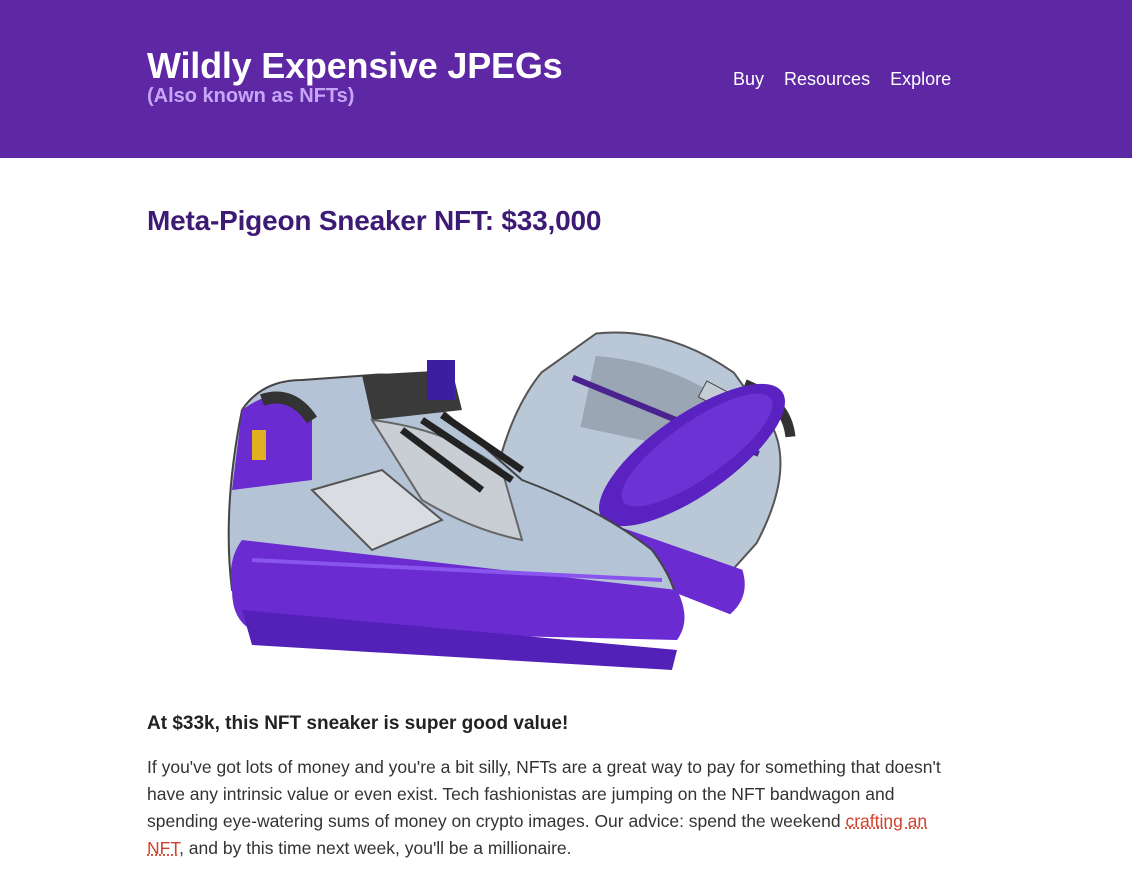 The height and width of the screenshot is (871, 1132). I want to click on nav-link-explore: Explore, so click(920, 79).